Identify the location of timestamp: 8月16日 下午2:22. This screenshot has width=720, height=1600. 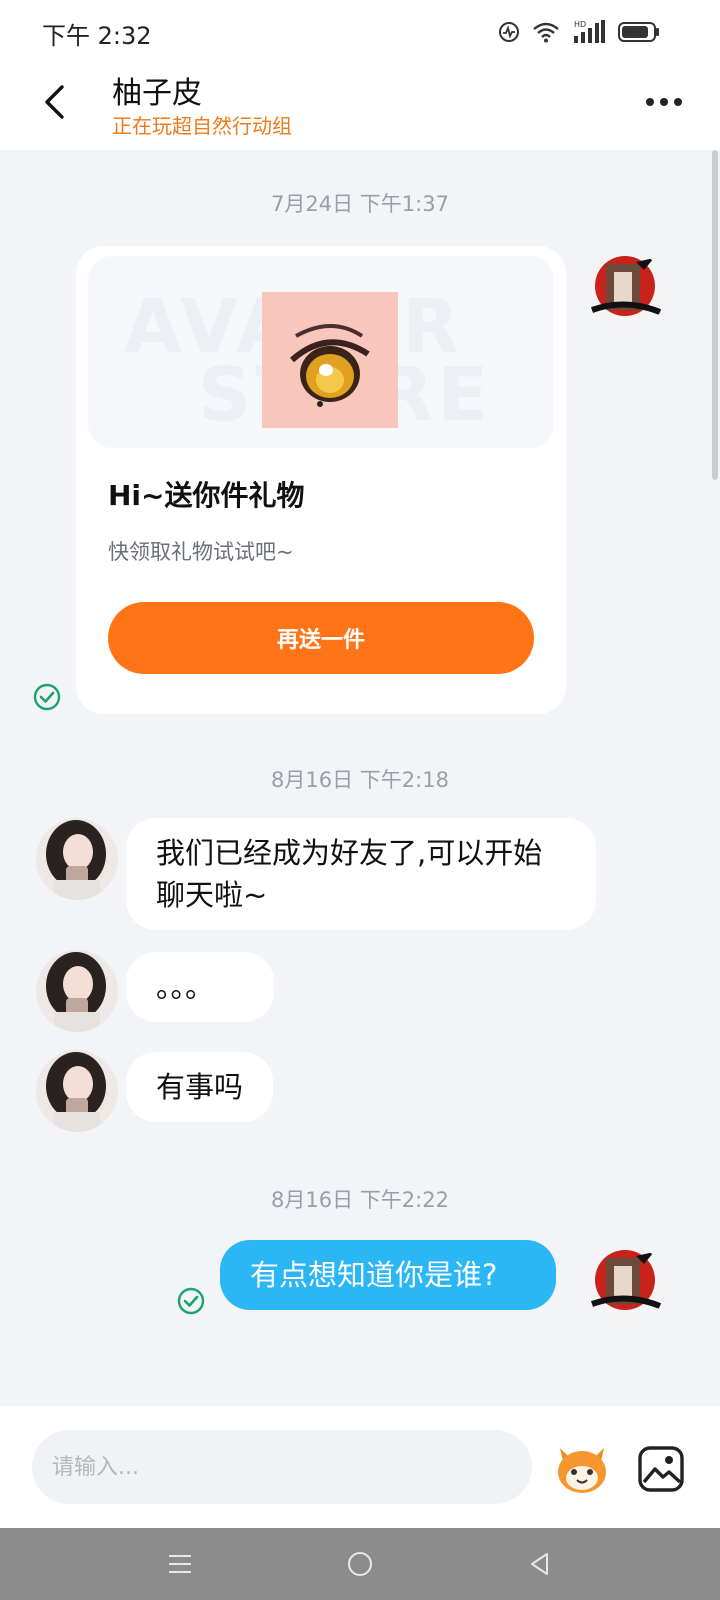
(360, 1200).